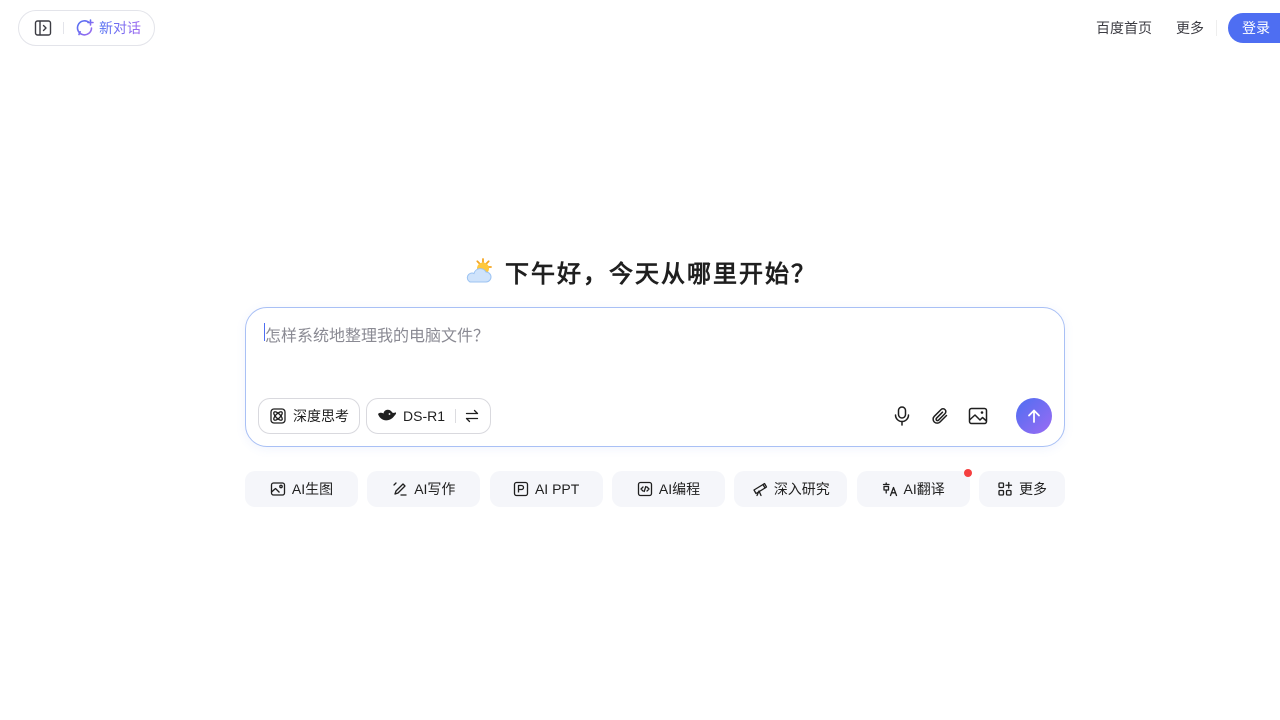 Image resolution: width=1280 pixels, height=720 pixels. What do you see at coordinates (889, 489) in the screenshot?
I see `translate-icon` at bounding box center [889, 489].